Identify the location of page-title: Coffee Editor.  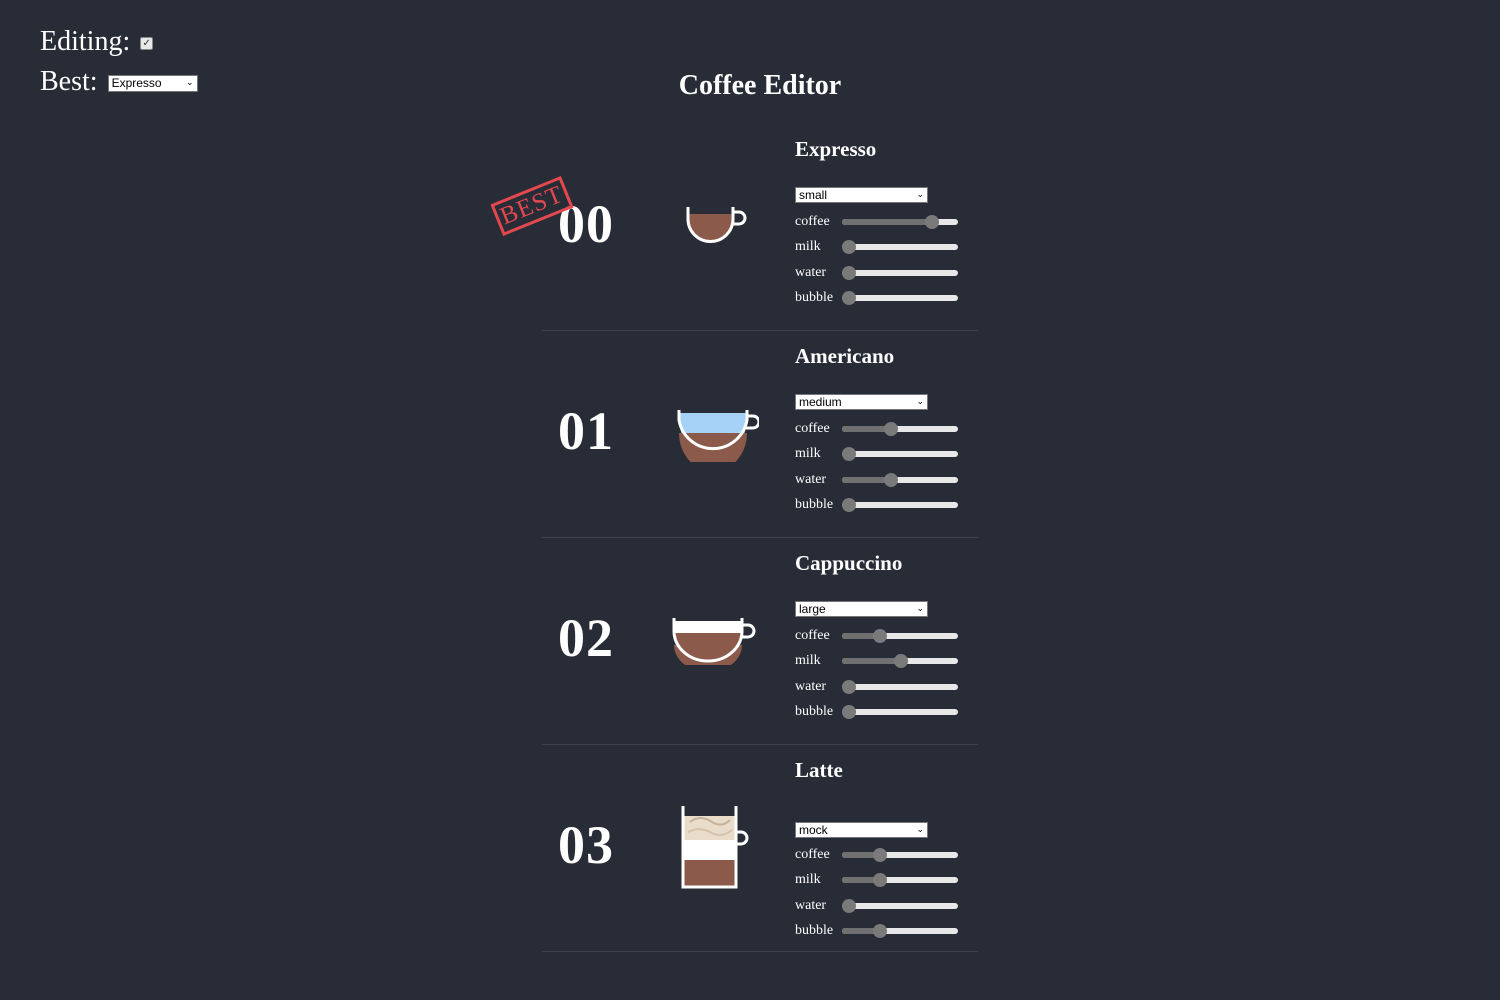
(760, 85).